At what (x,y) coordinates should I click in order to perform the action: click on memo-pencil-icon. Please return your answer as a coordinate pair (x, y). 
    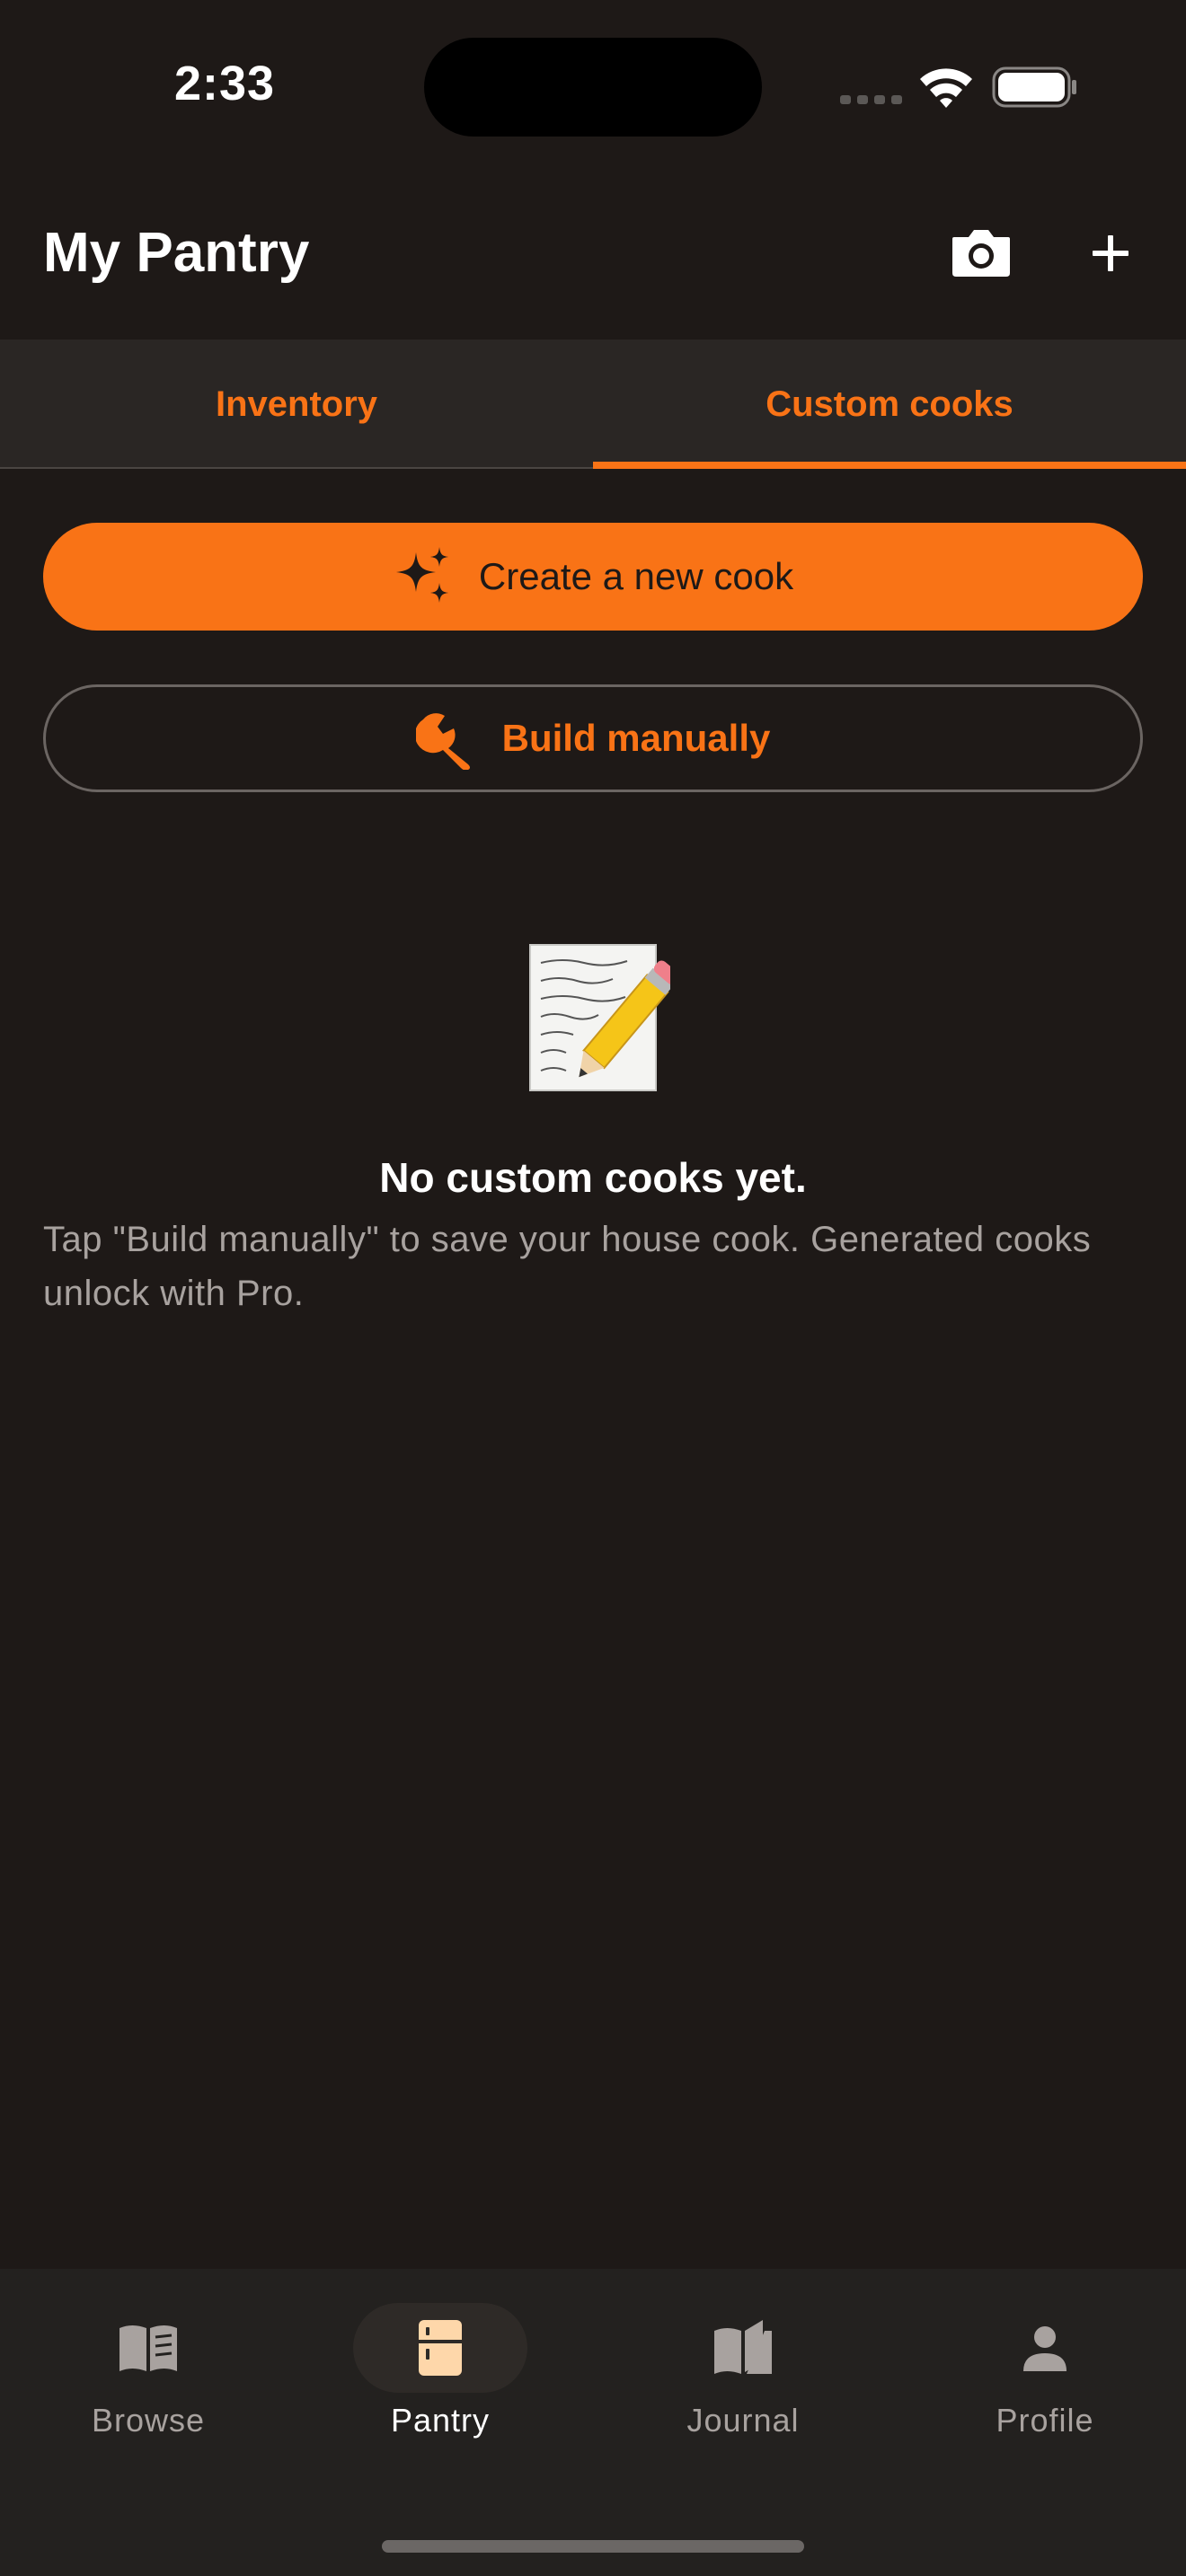
    Looking at the image, I should click on (599, 1017).